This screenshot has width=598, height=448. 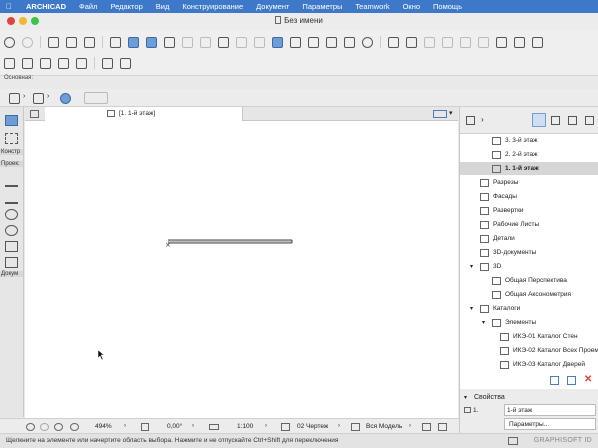 I want to click on zoom-in-icon, so click(x=58, y=427).